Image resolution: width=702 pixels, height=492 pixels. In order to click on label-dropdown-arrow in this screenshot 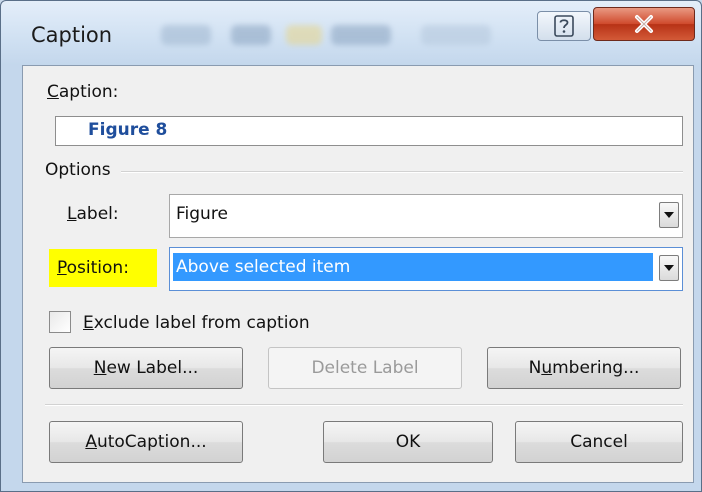, I will do `click(669, 215)`.